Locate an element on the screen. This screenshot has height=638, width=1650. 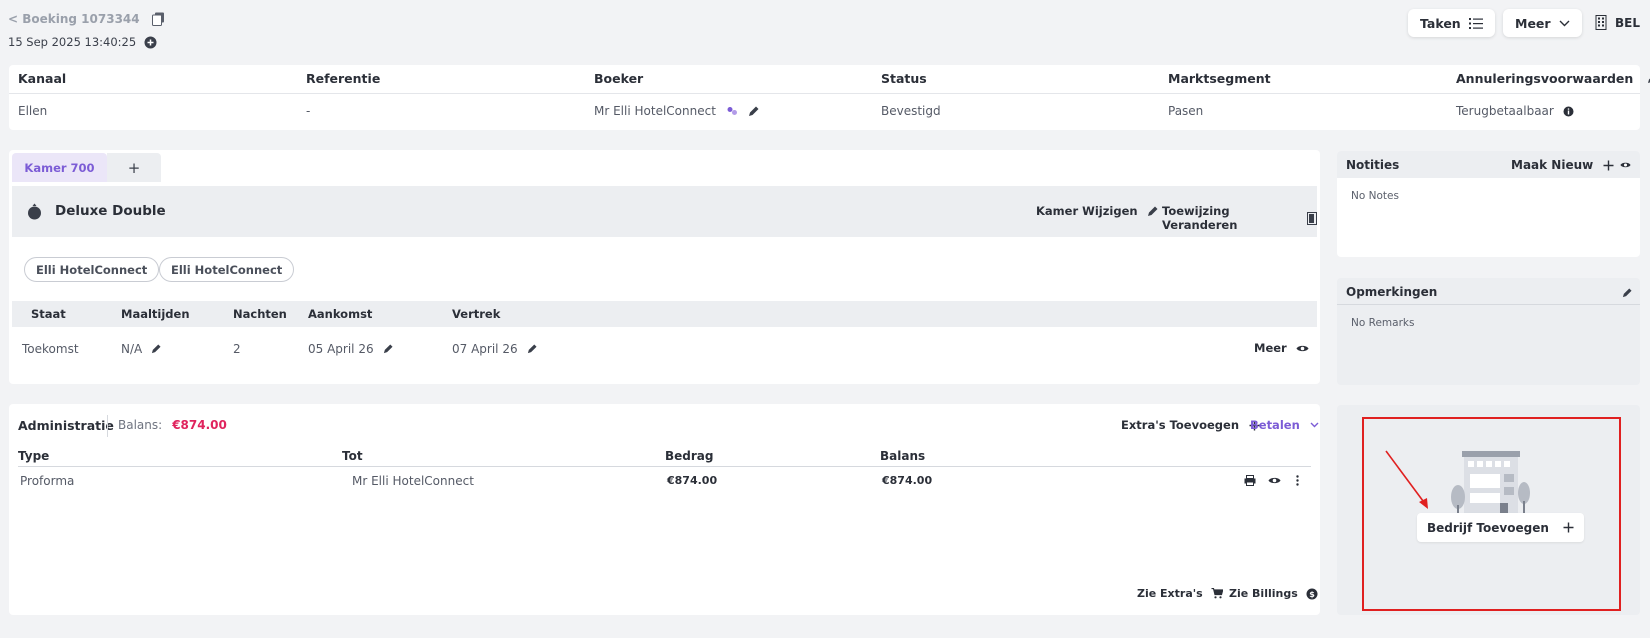
guest-chip-label: Elli HotelConnect is located at coordinates (92, 269).